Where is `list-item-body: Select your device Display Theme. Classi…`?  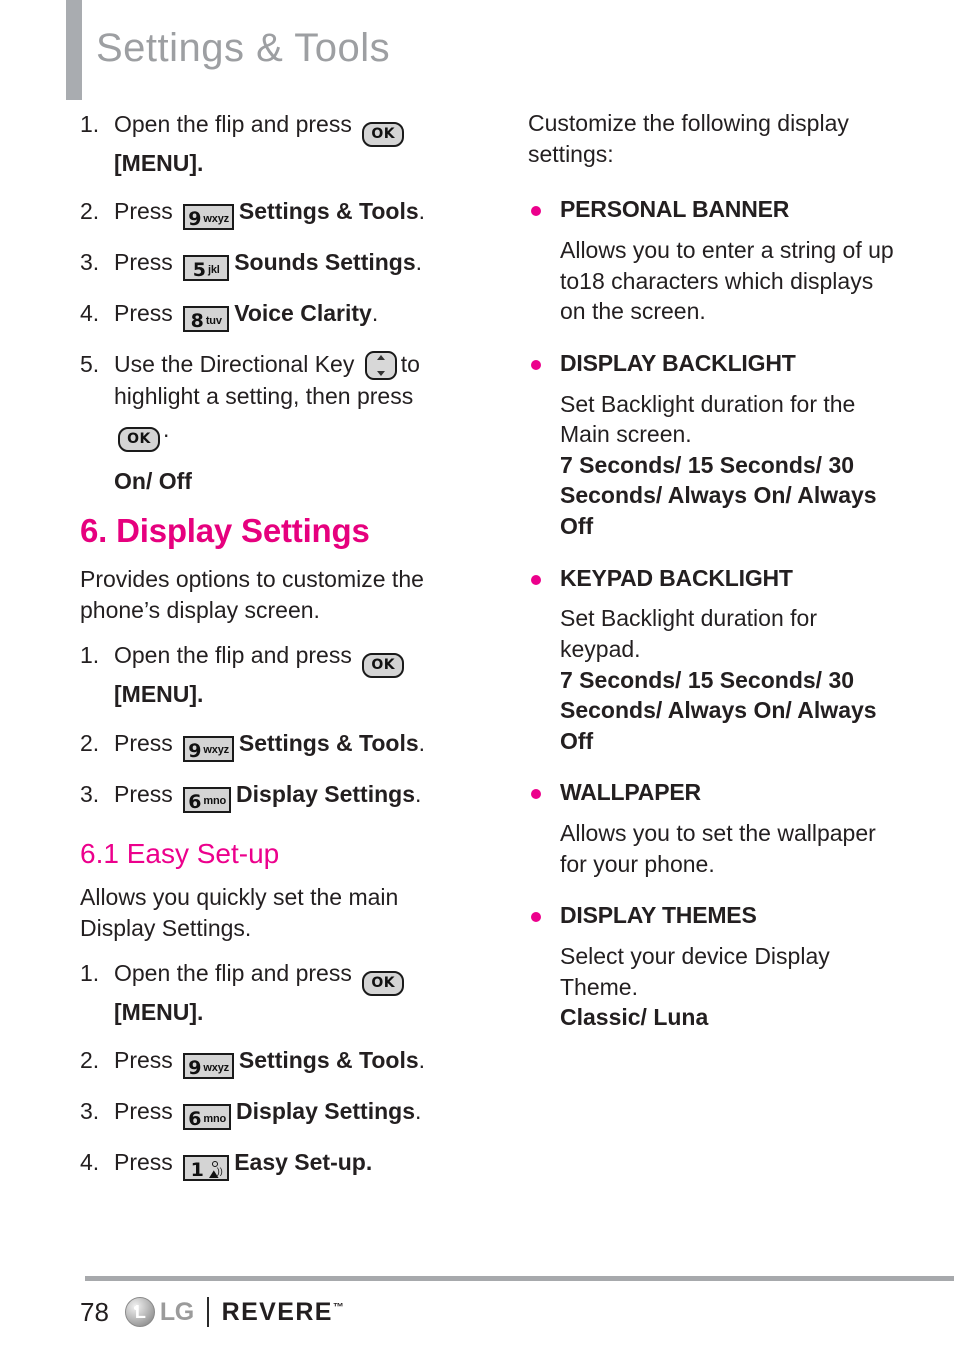
list-item-body: Select your device Display Theme. Classi… is located at coordinates (713, 987).